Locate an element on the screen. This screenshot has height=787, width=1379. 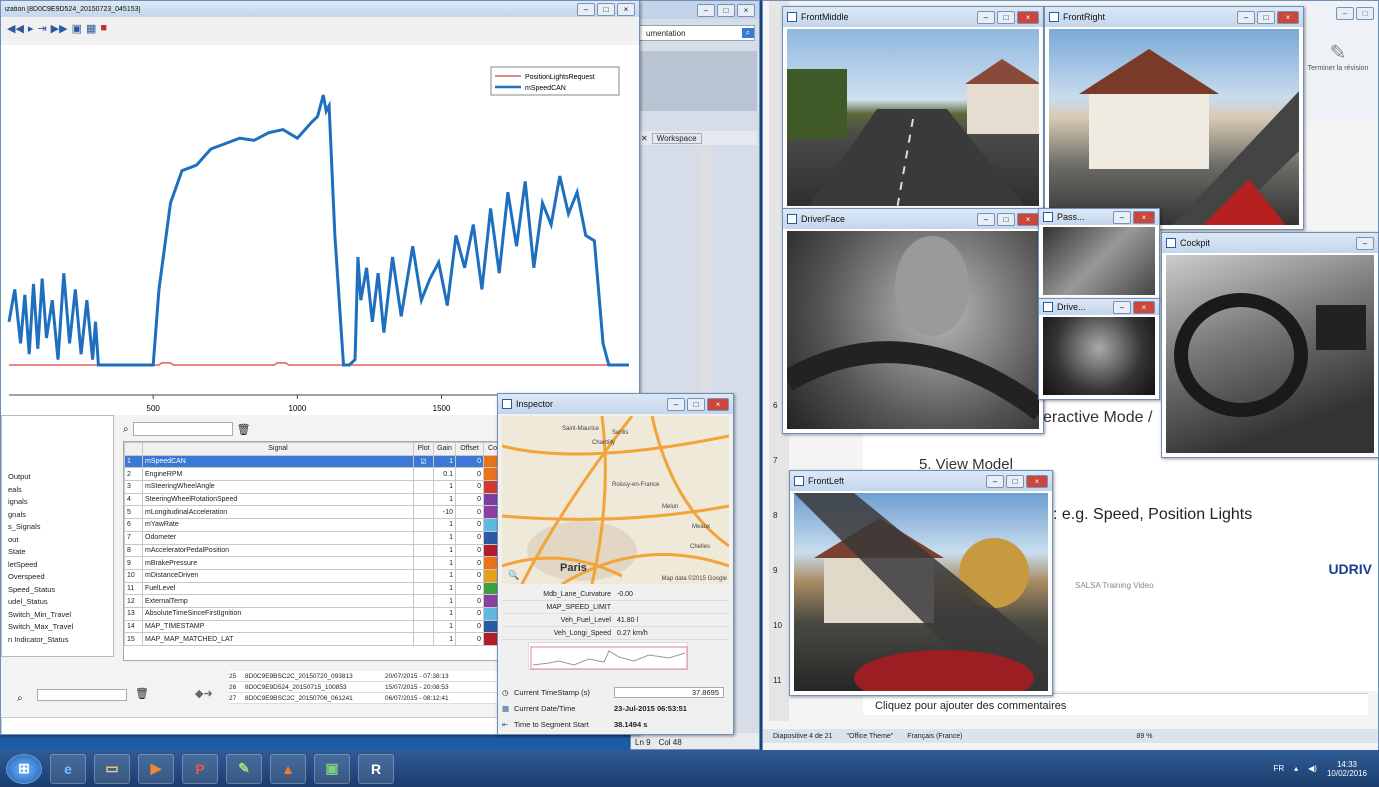
col-gain: Gain is located at coordinates (444, 449).